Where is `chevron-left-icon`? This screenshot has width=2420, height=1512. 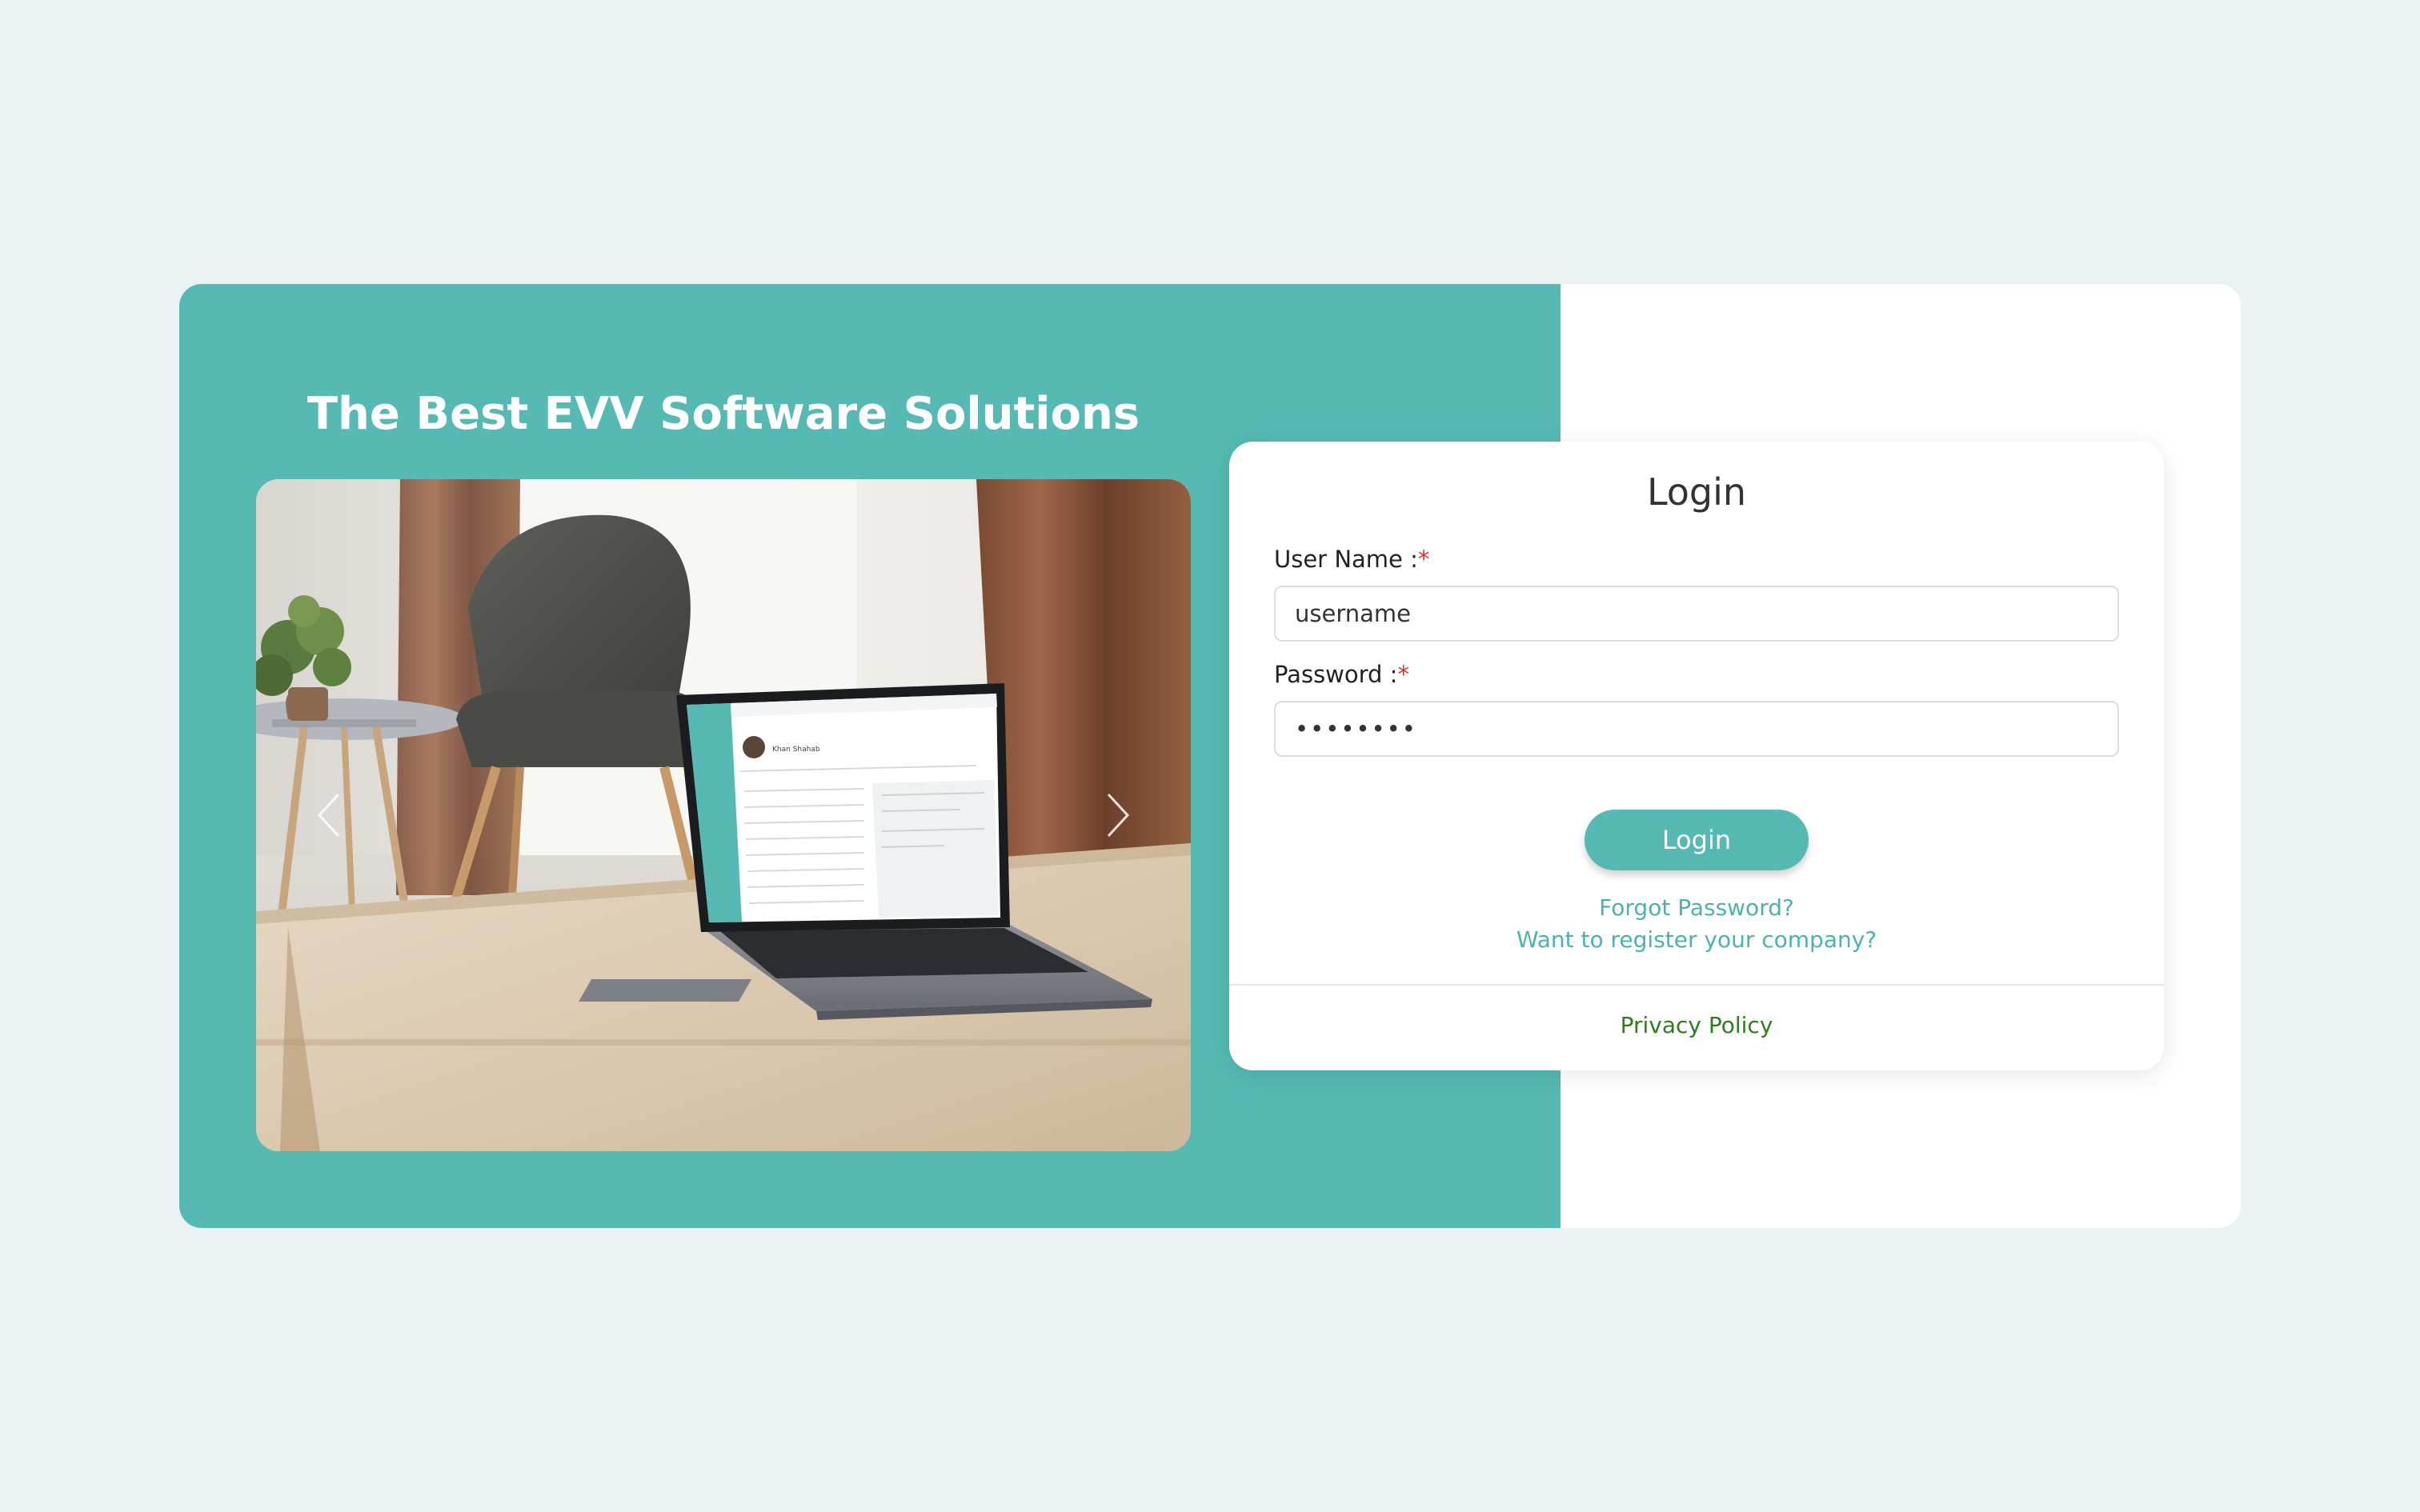 chevron-left-icon is located at coordinates (328, 815).